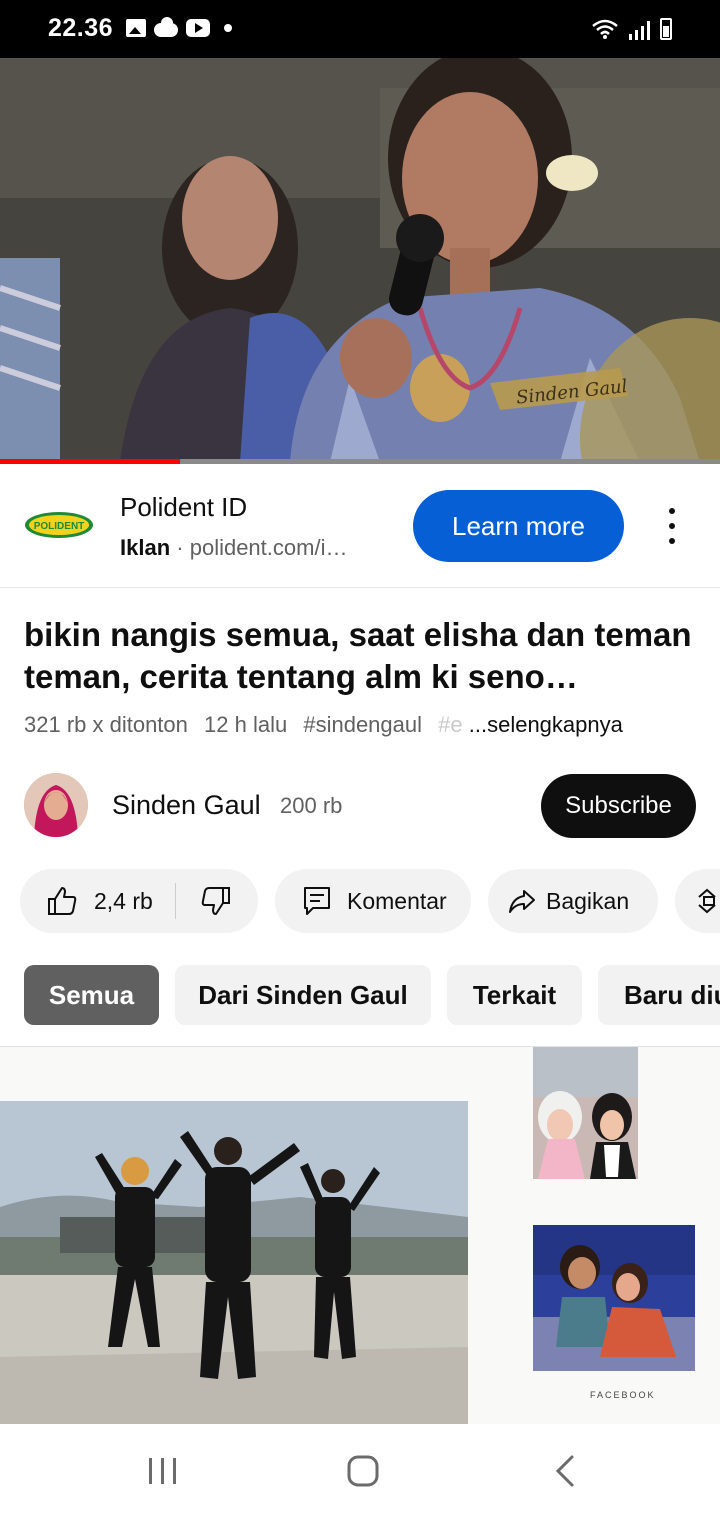 The height and width of the screenshot is (1520, 720). I want to click on view-count: 321 rb x ditonton, so click(106, 724).